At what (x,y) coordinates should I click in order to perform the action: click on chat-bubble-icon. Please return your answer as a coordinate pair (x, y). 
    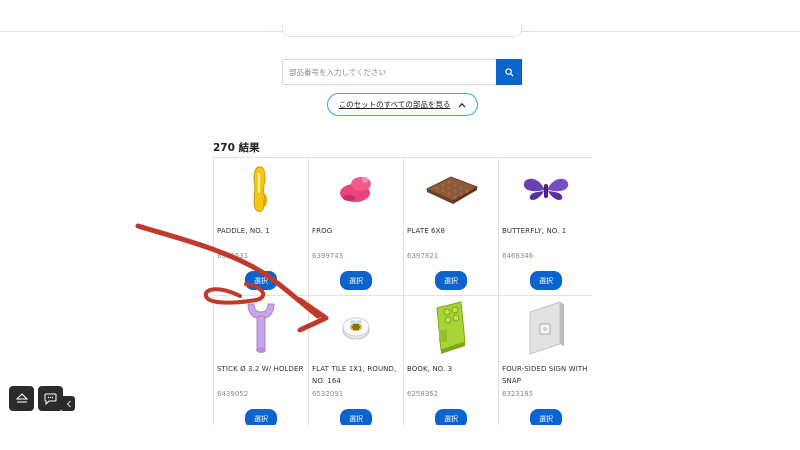
    Looking at the image, I should click on (50, 399).